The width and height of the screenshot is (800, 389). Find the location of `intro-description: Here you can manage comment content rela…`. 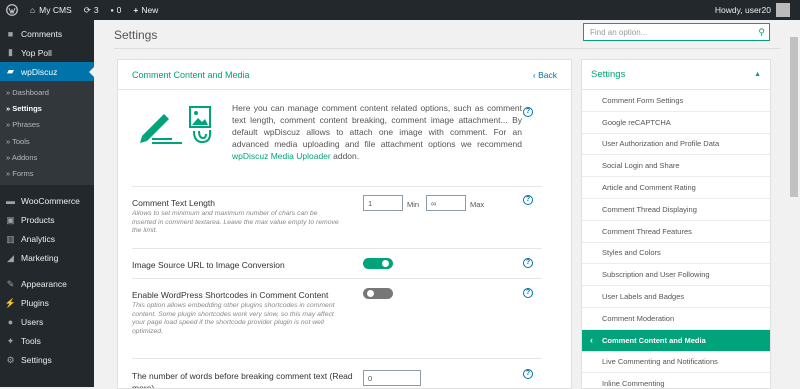

intro-description: Here you can manage comment content rela… is located at coordinates (377, 126).